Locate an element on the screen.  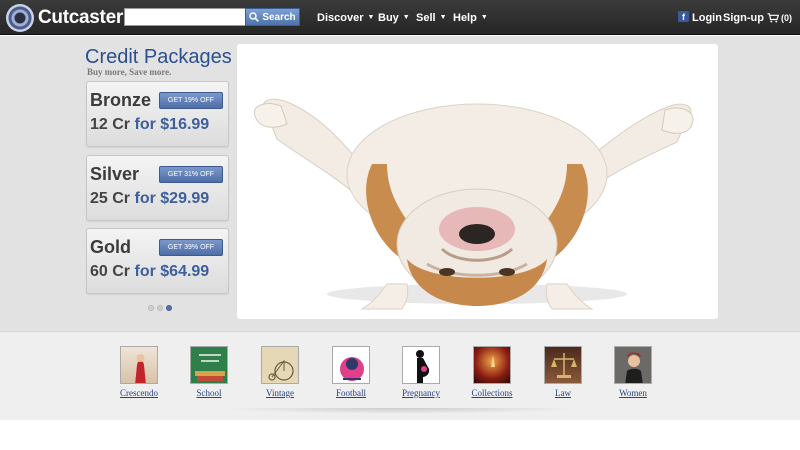
law-thumbnail is located at coordinates (564, 365).